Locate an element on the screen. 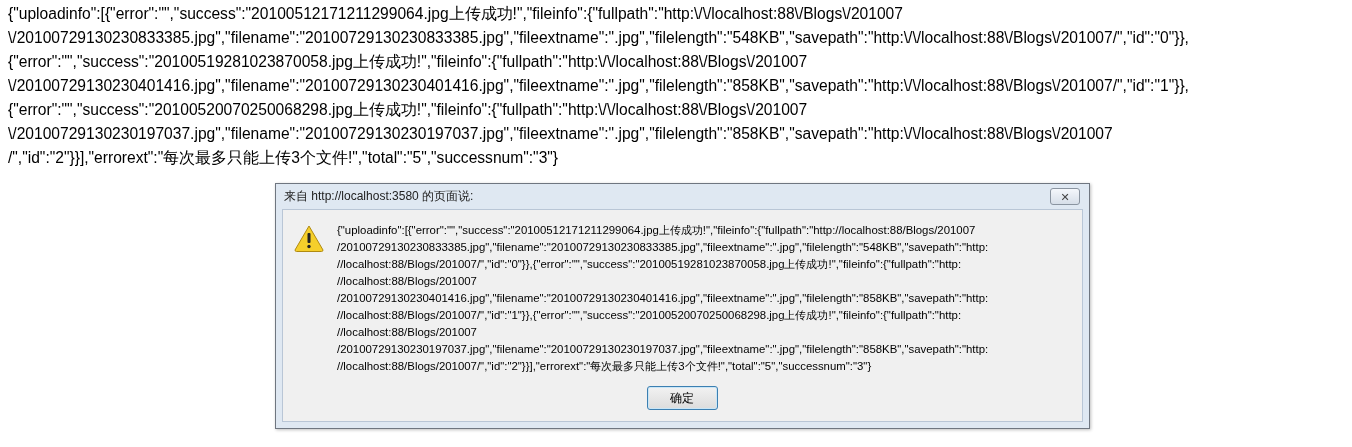 Image resolution: width=1352 pixels, height=447 pixels. warning-icon is located at coordinates (309, 238).